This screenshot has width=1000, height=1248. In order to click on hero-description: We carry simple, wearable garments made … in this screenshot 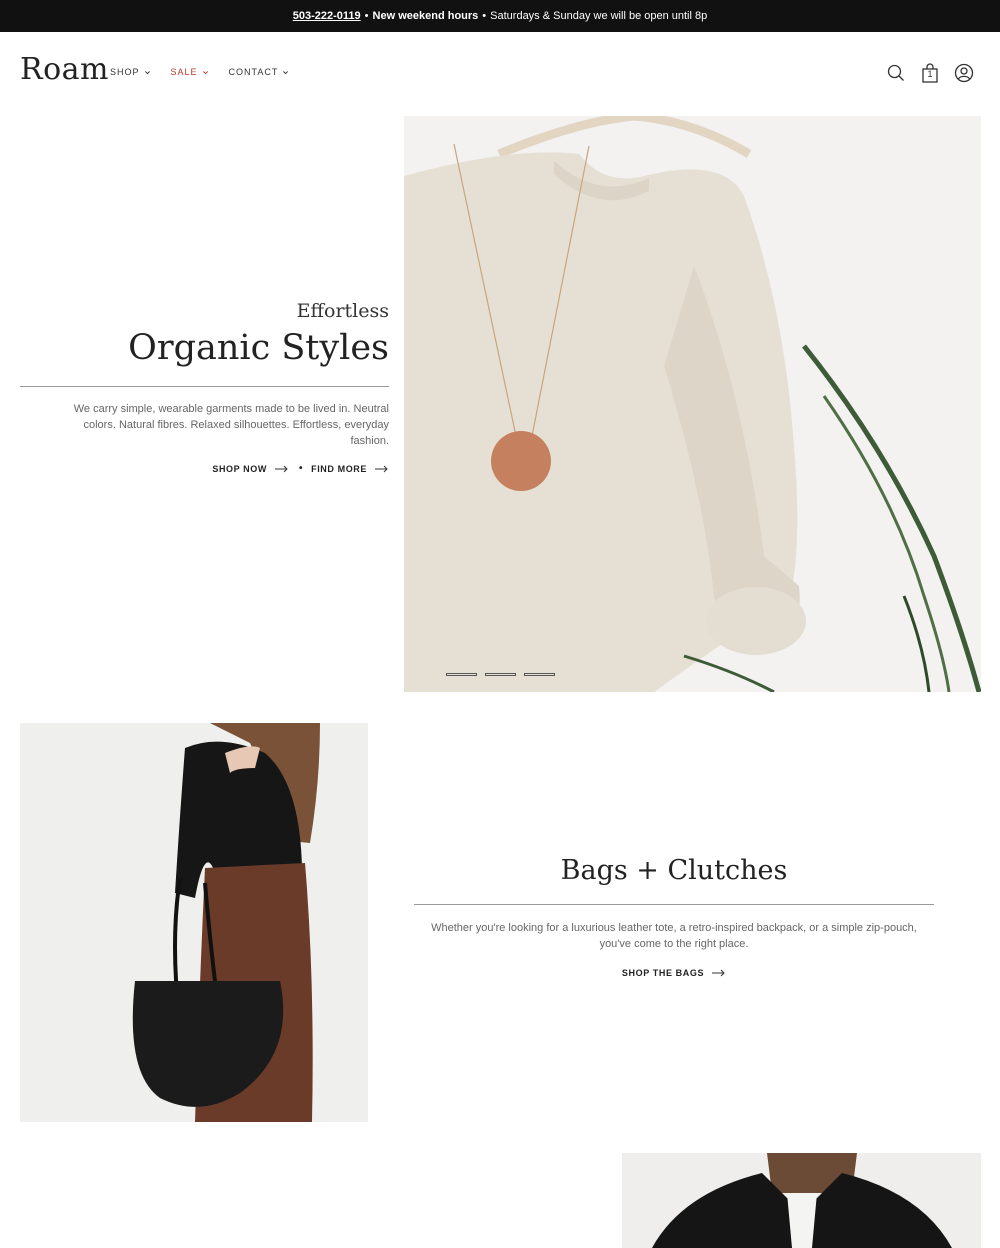, I will do `click(231, 425)`.